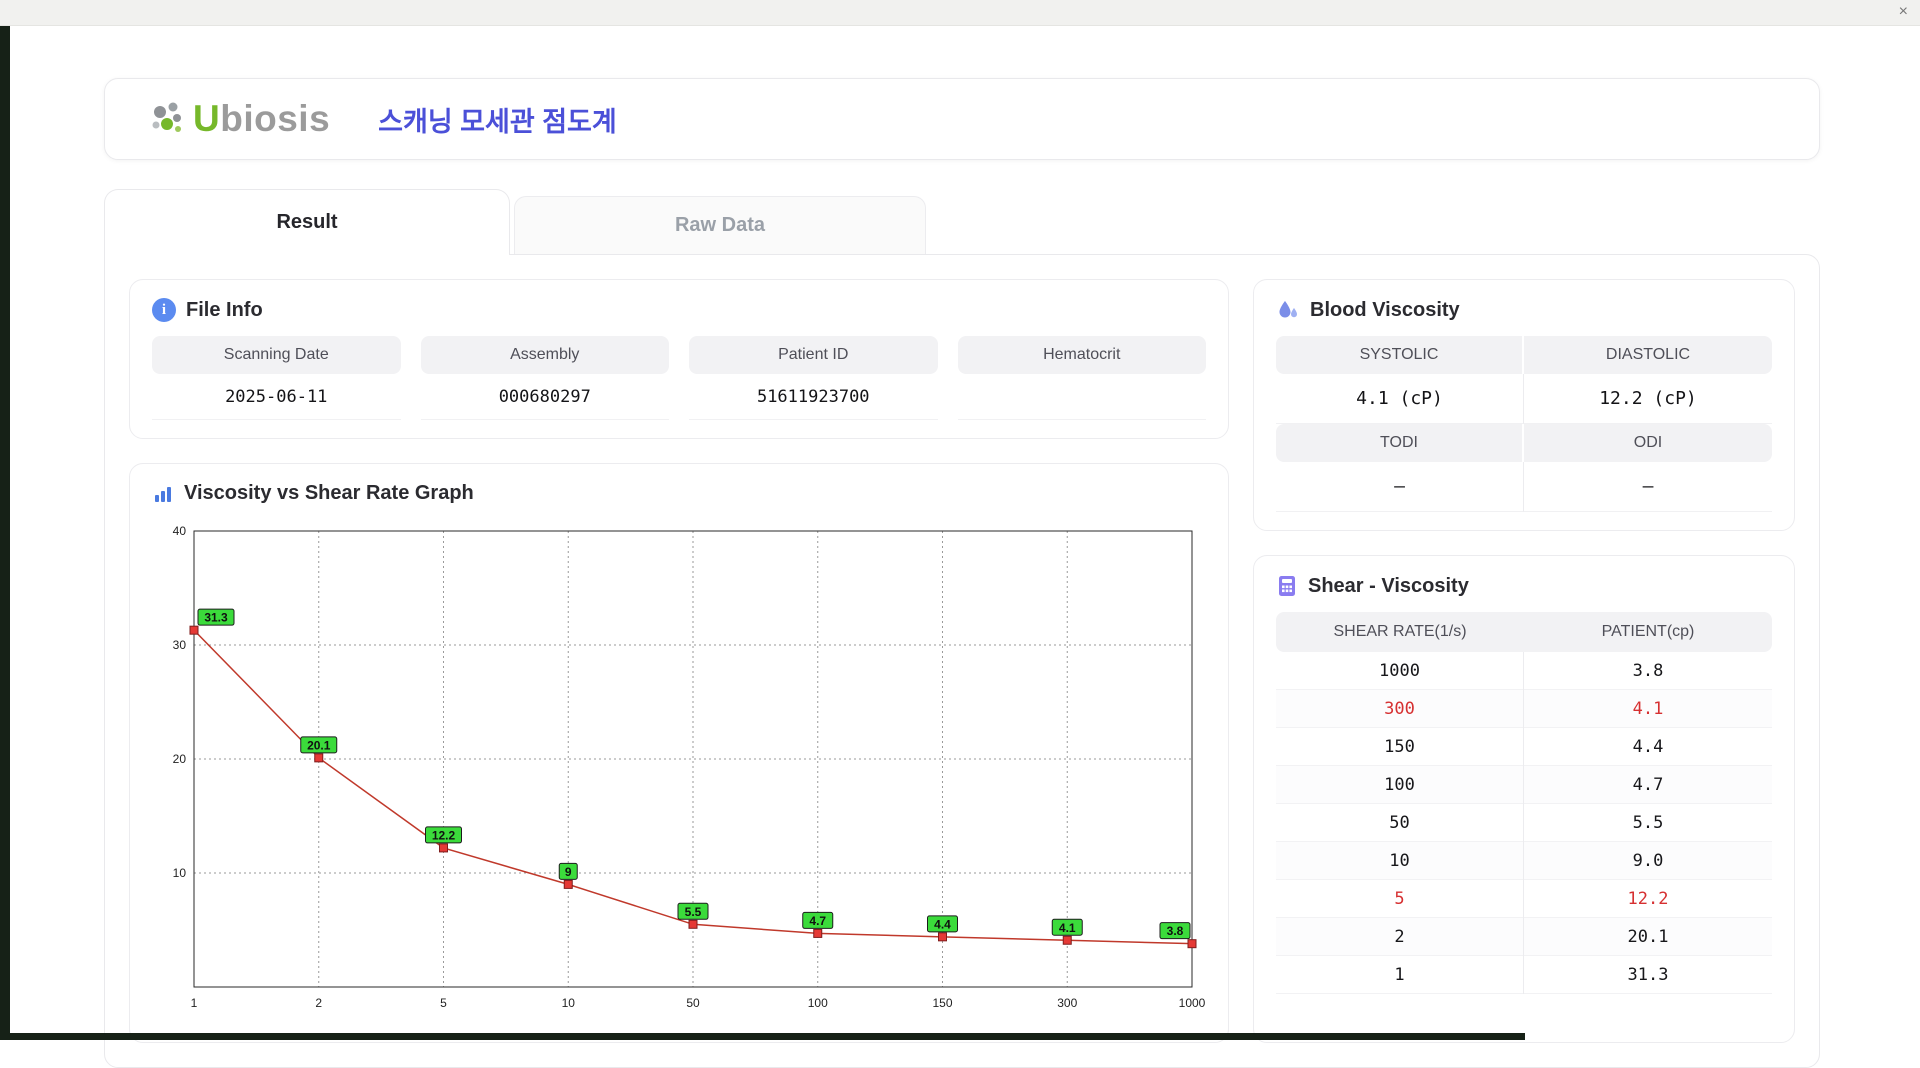  What do you see at coordinates (813, 397) in the screenshot?
I see `patient-id-value: 51611923700` at bounding box center [813, 397].